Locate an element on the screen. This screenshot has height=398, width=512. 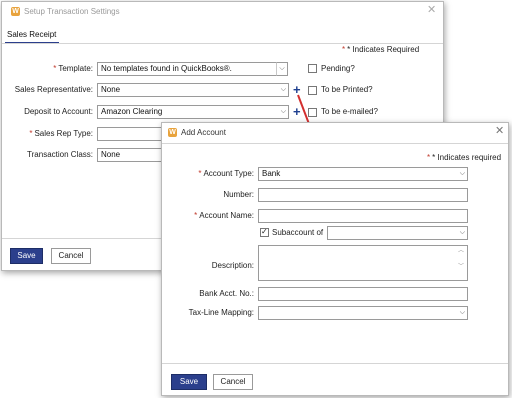
to-be-emailed-checkbox is located at coordinates (312, 112).